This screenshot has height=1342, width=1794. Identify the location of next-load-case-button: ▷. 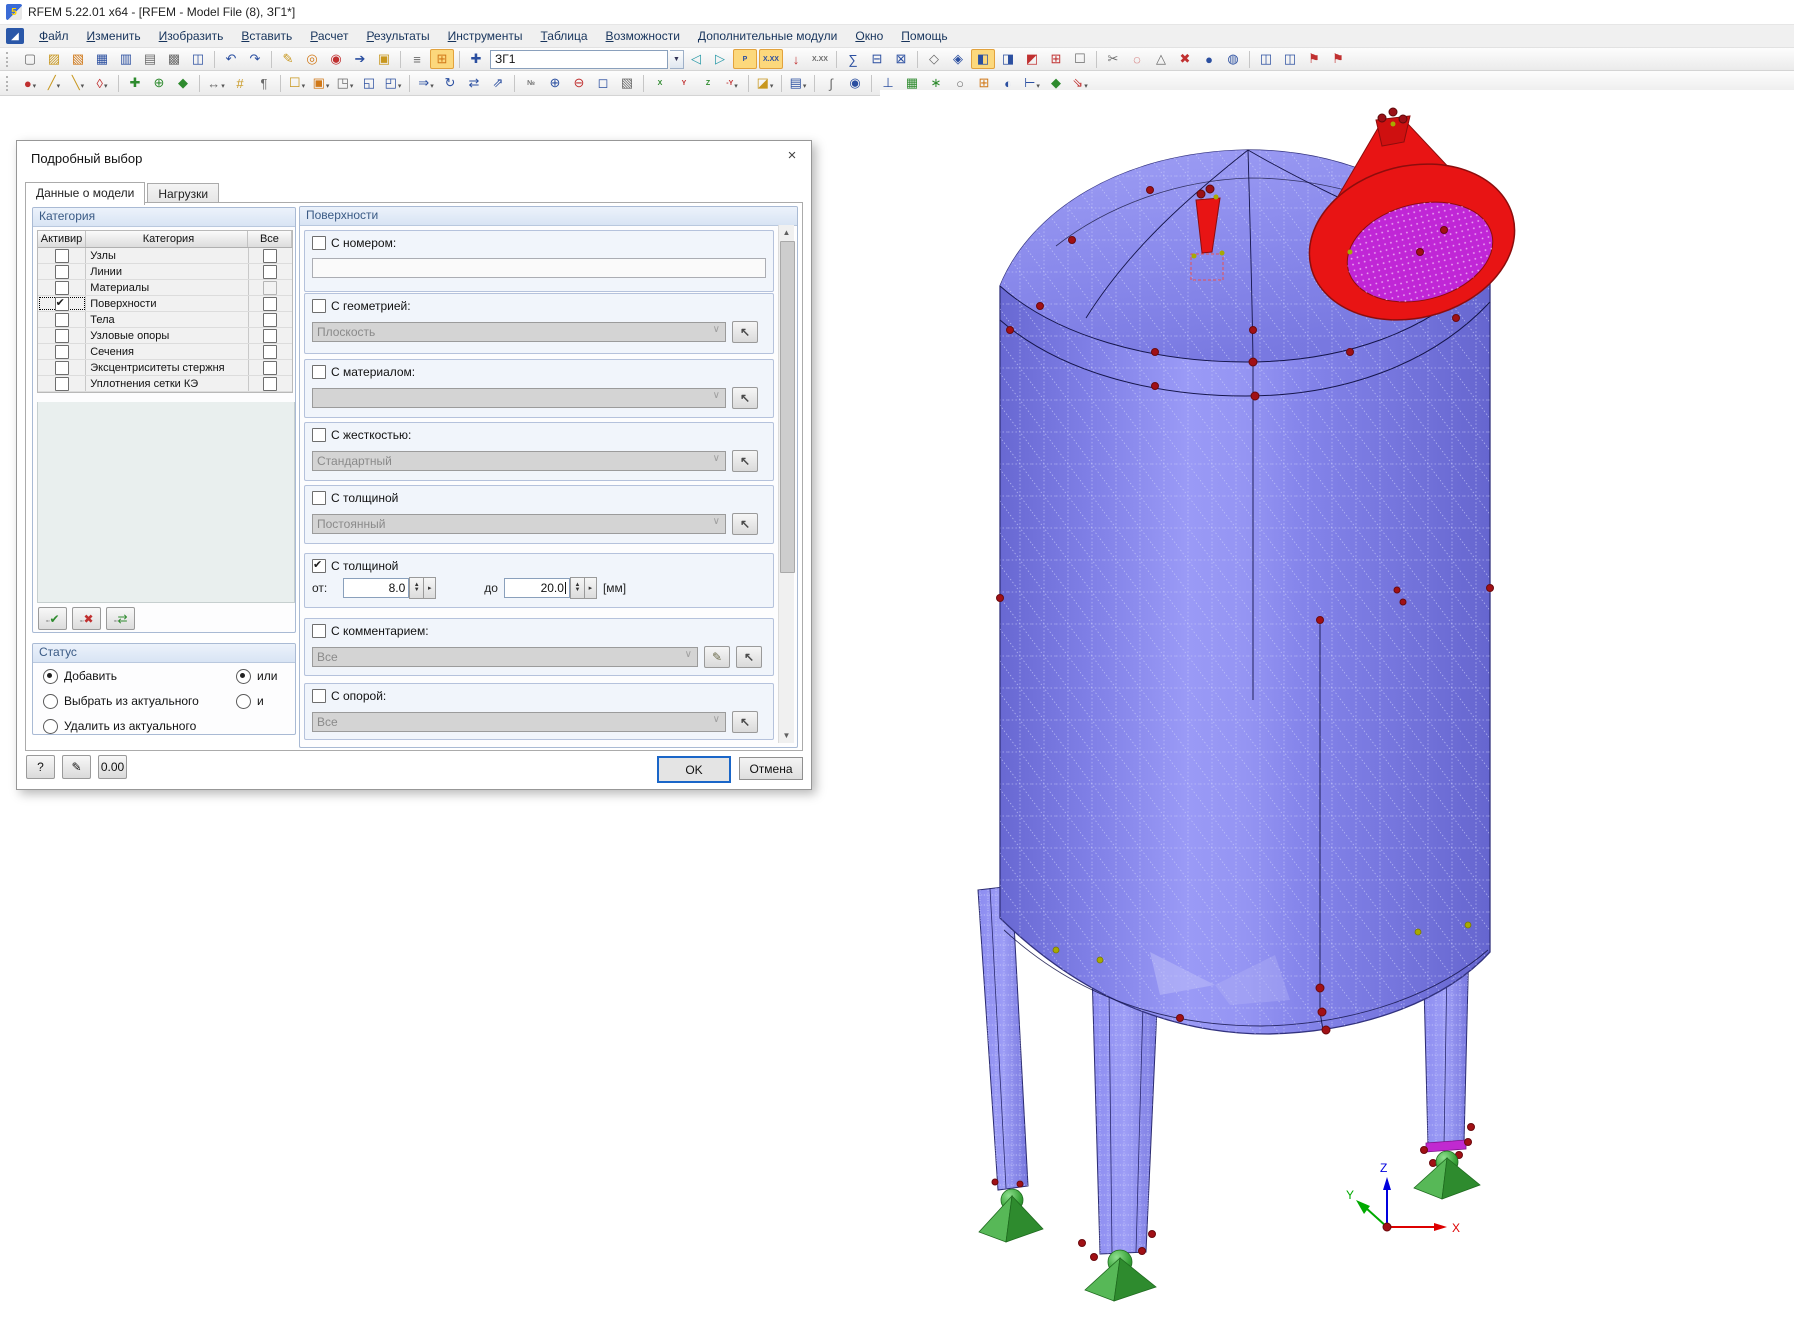
(720, 59).